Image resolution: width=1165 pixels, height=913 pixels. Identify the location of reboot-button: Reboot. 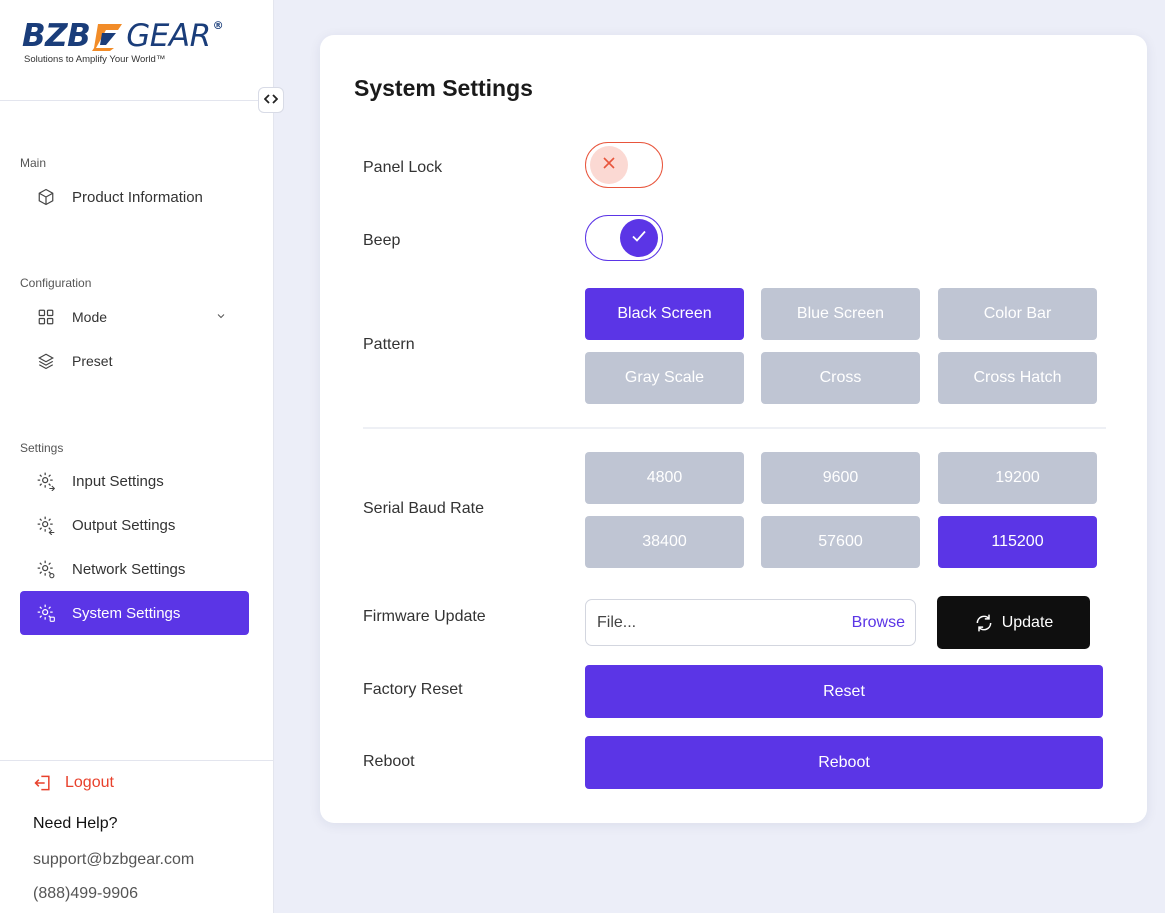
(844, 762).